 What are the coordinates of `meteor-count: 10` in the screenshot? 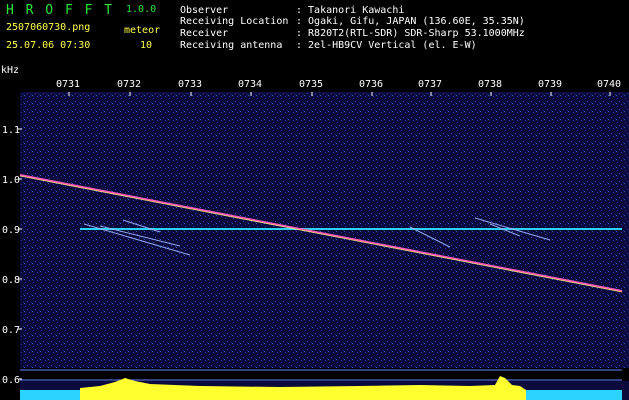 It's located at (146, 45).